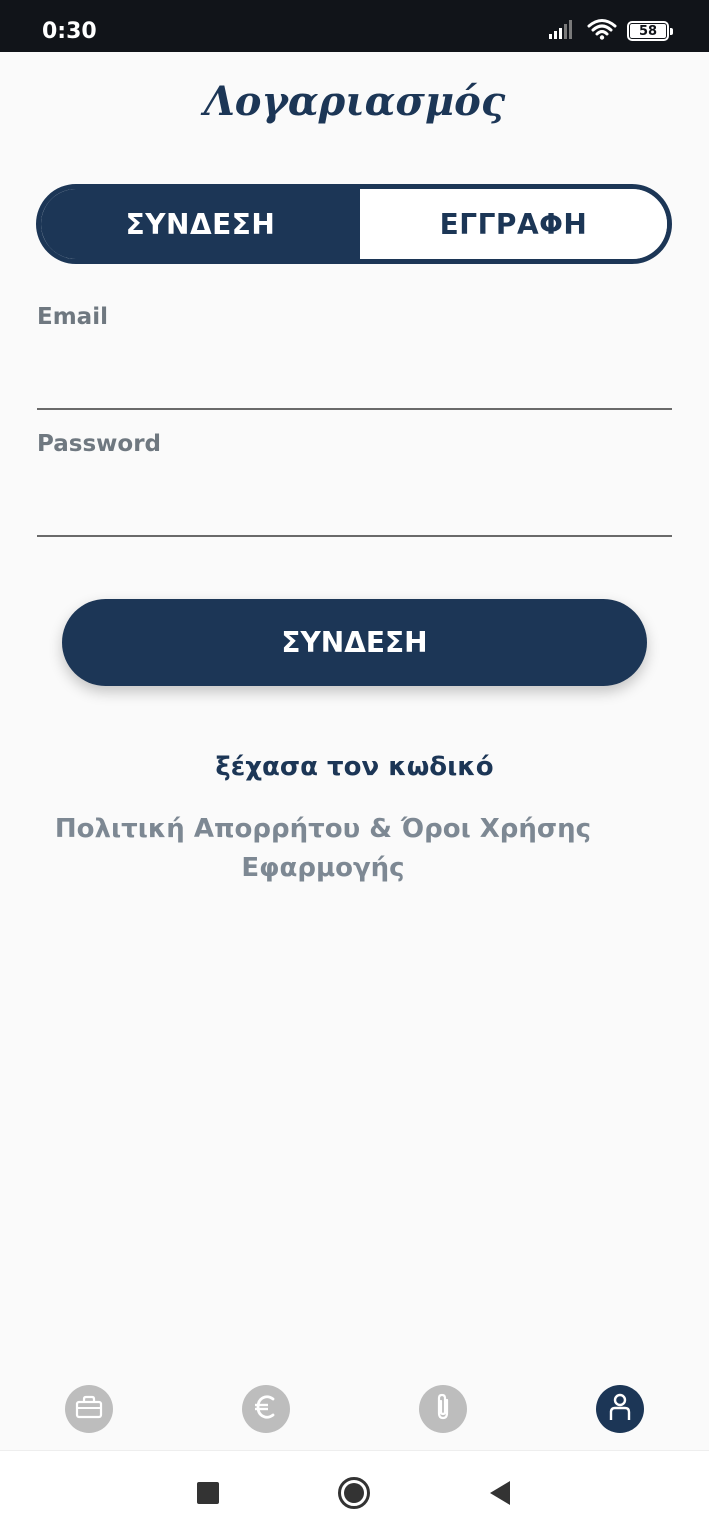 The width and height of the screenshot is (709, 1536). Describe the element at coordinates (563, 31) in the screenshot. I see `signal-icon` at that location.